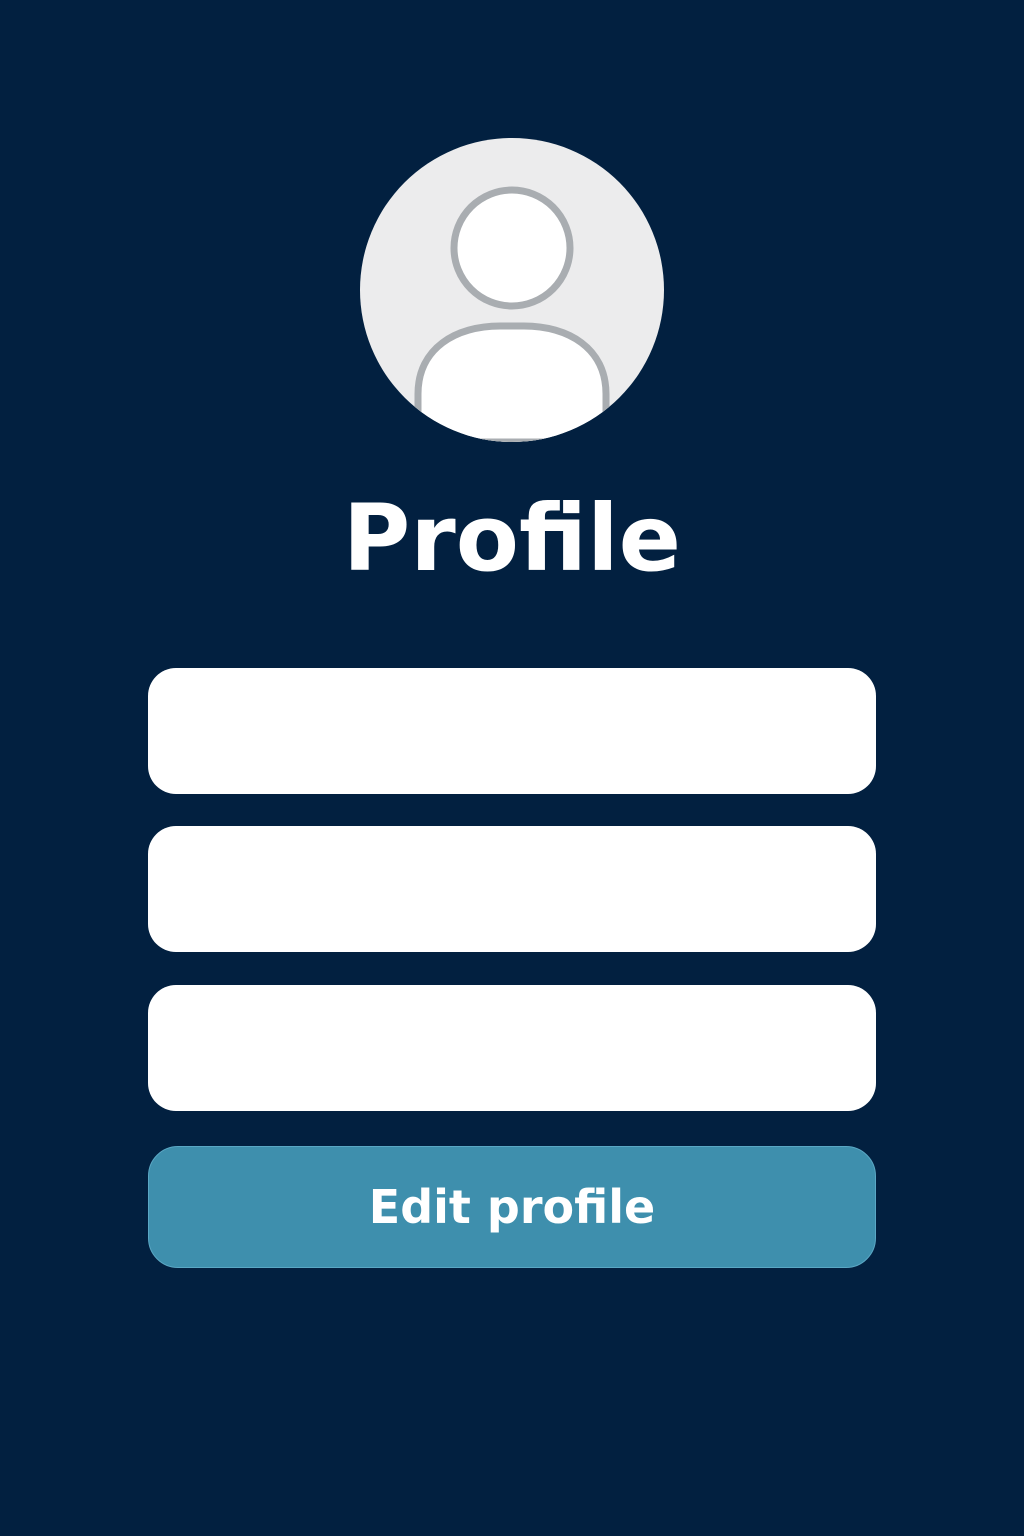 This screenshot has width=1024, height=1536. Describe the element at coordinates (512, 314) in the screenshot. I see `user-placeholder-icon` at that location.